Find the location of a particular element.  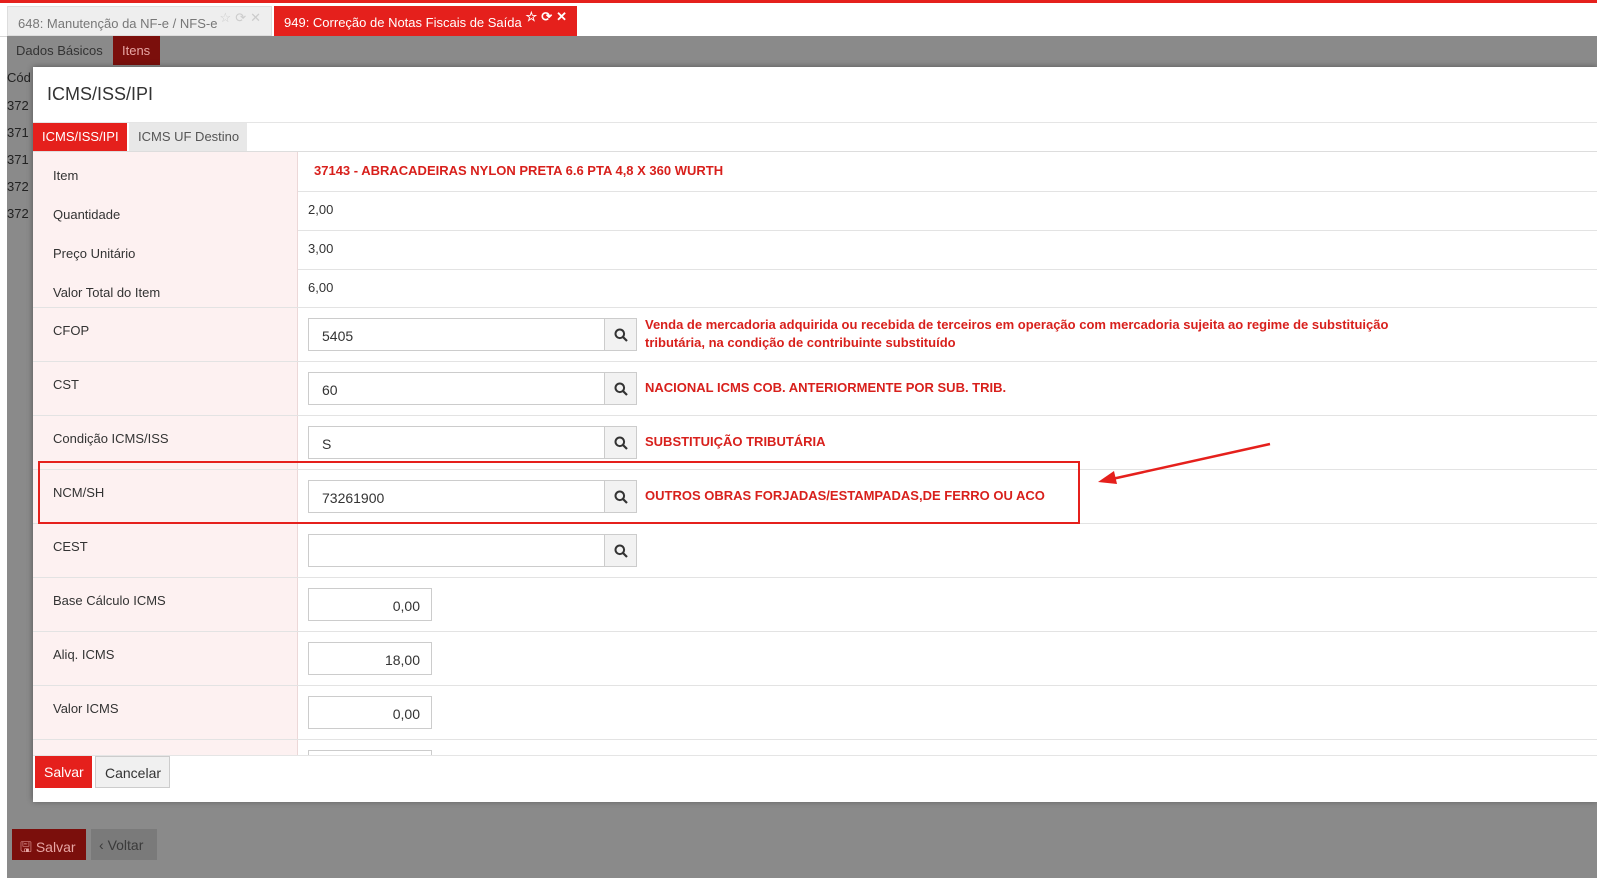

tab-icms-iss-ipi: ICMS/ISS/IPI is located at coordinates (80, 137).